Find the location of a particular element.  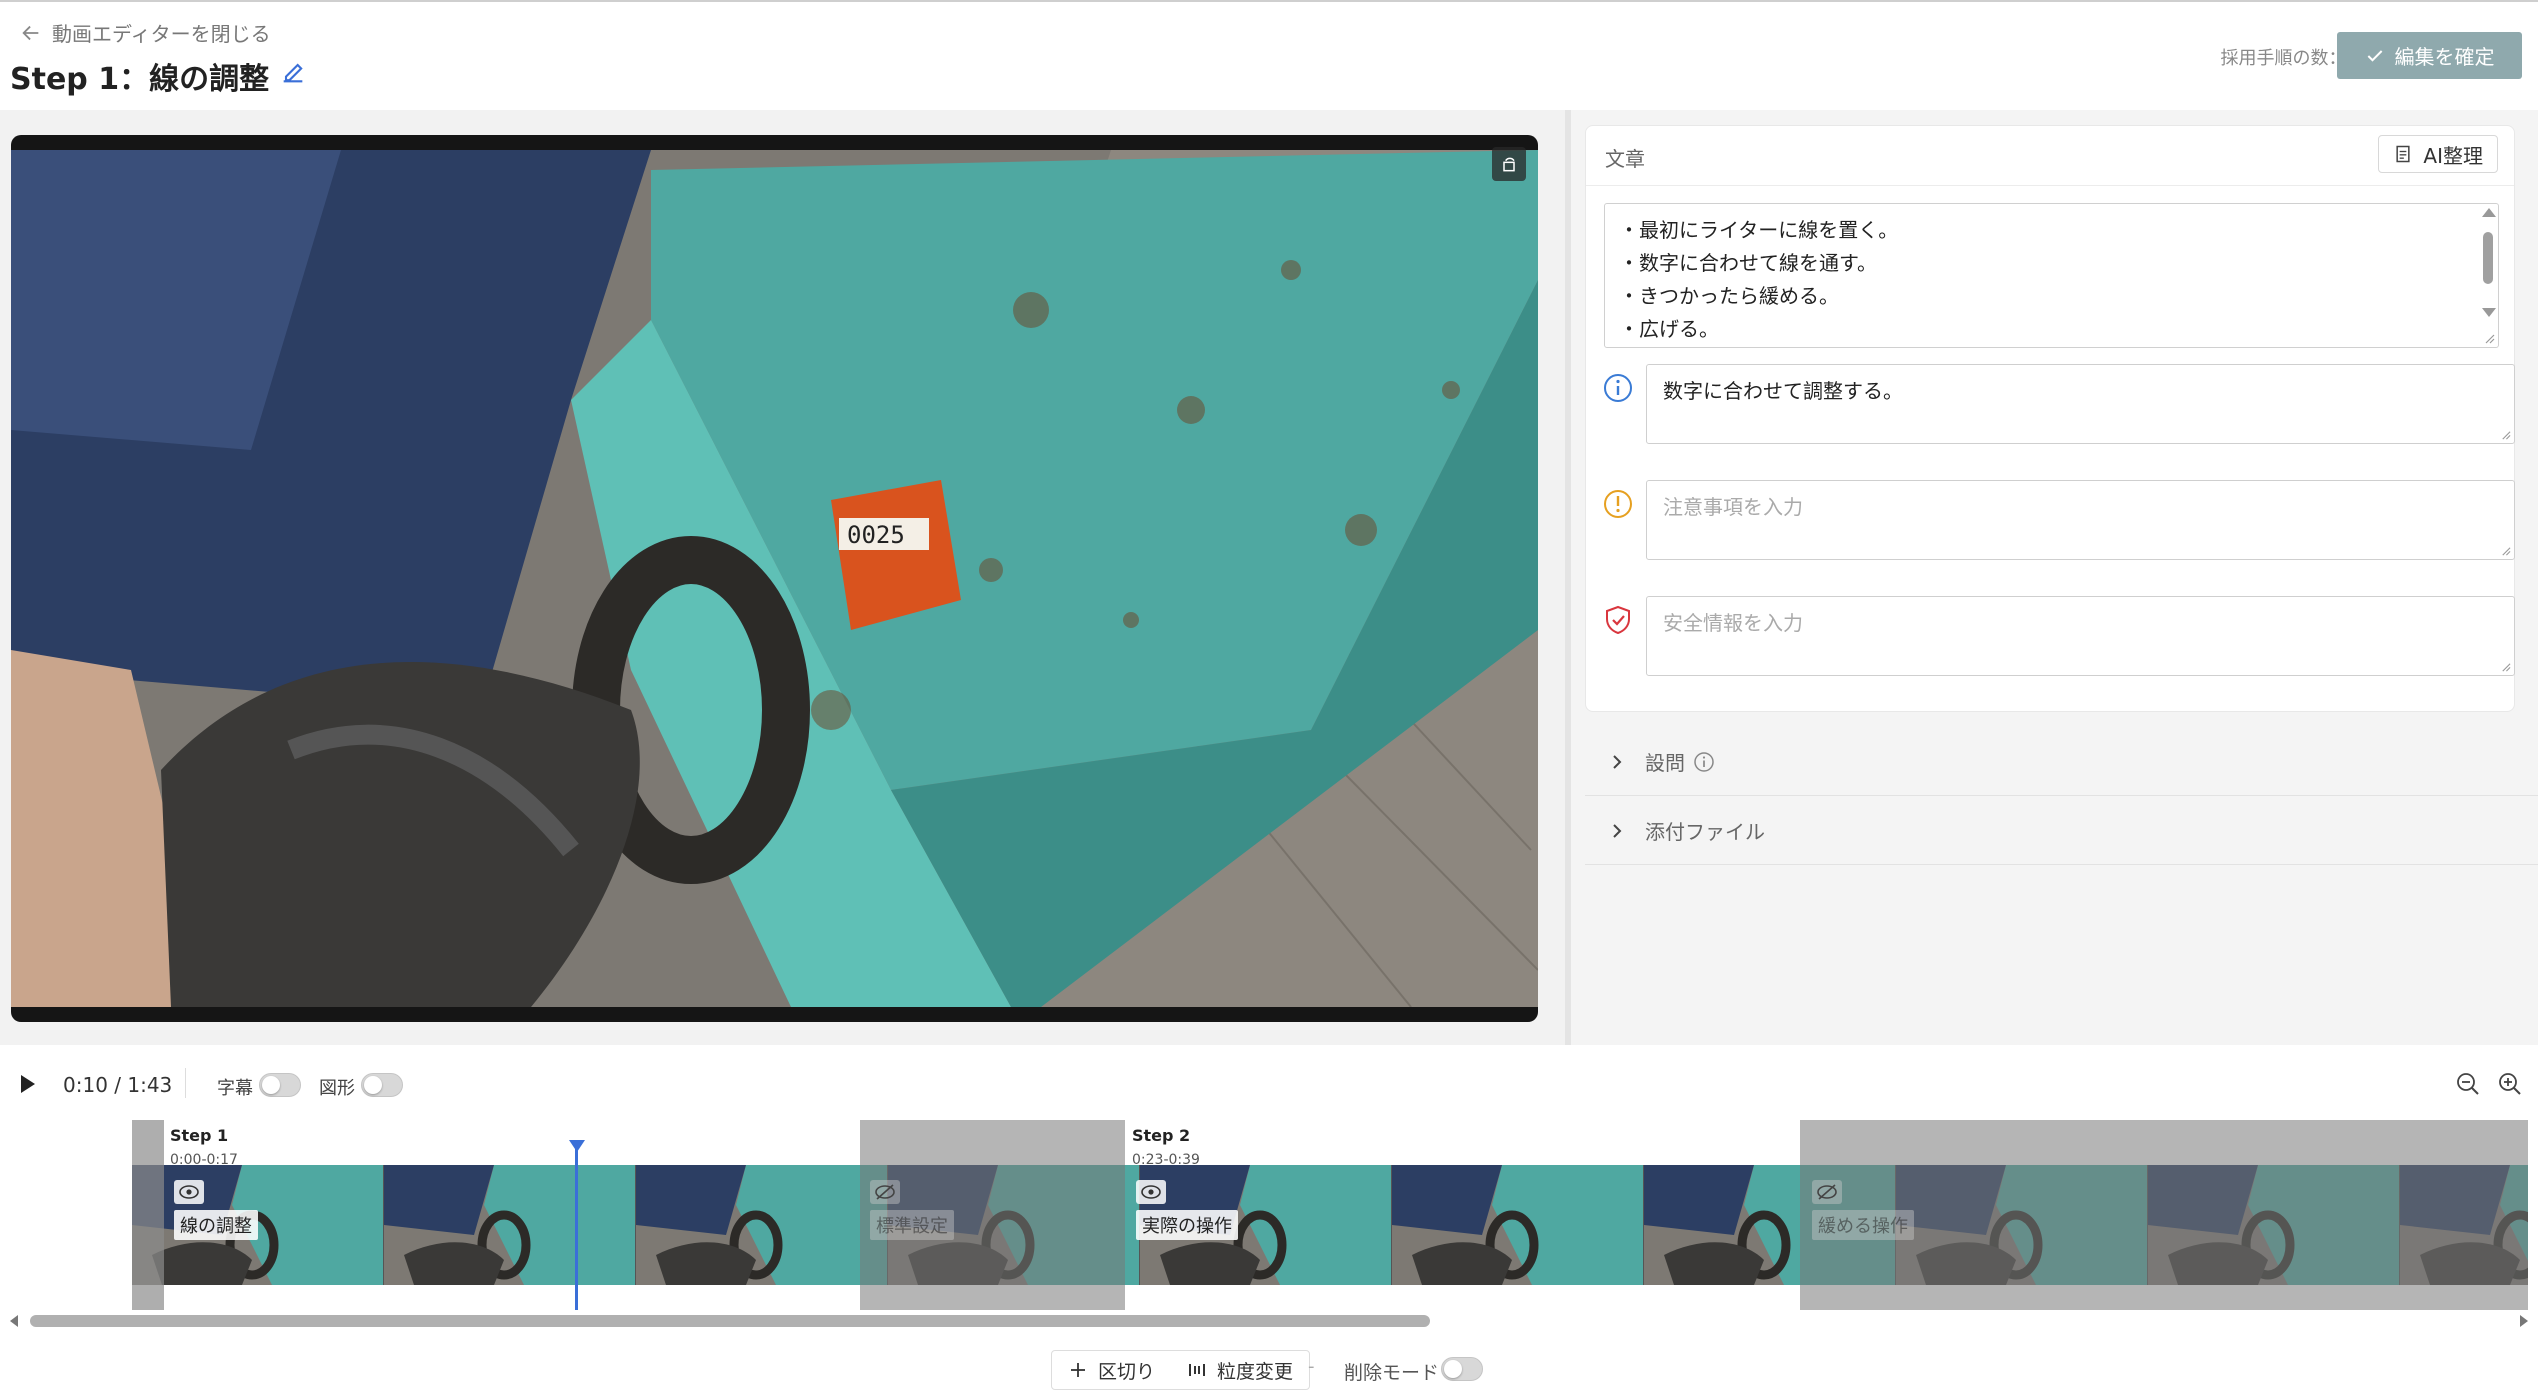

scroll-right-arrow is located at coordinates (2524, 1321).